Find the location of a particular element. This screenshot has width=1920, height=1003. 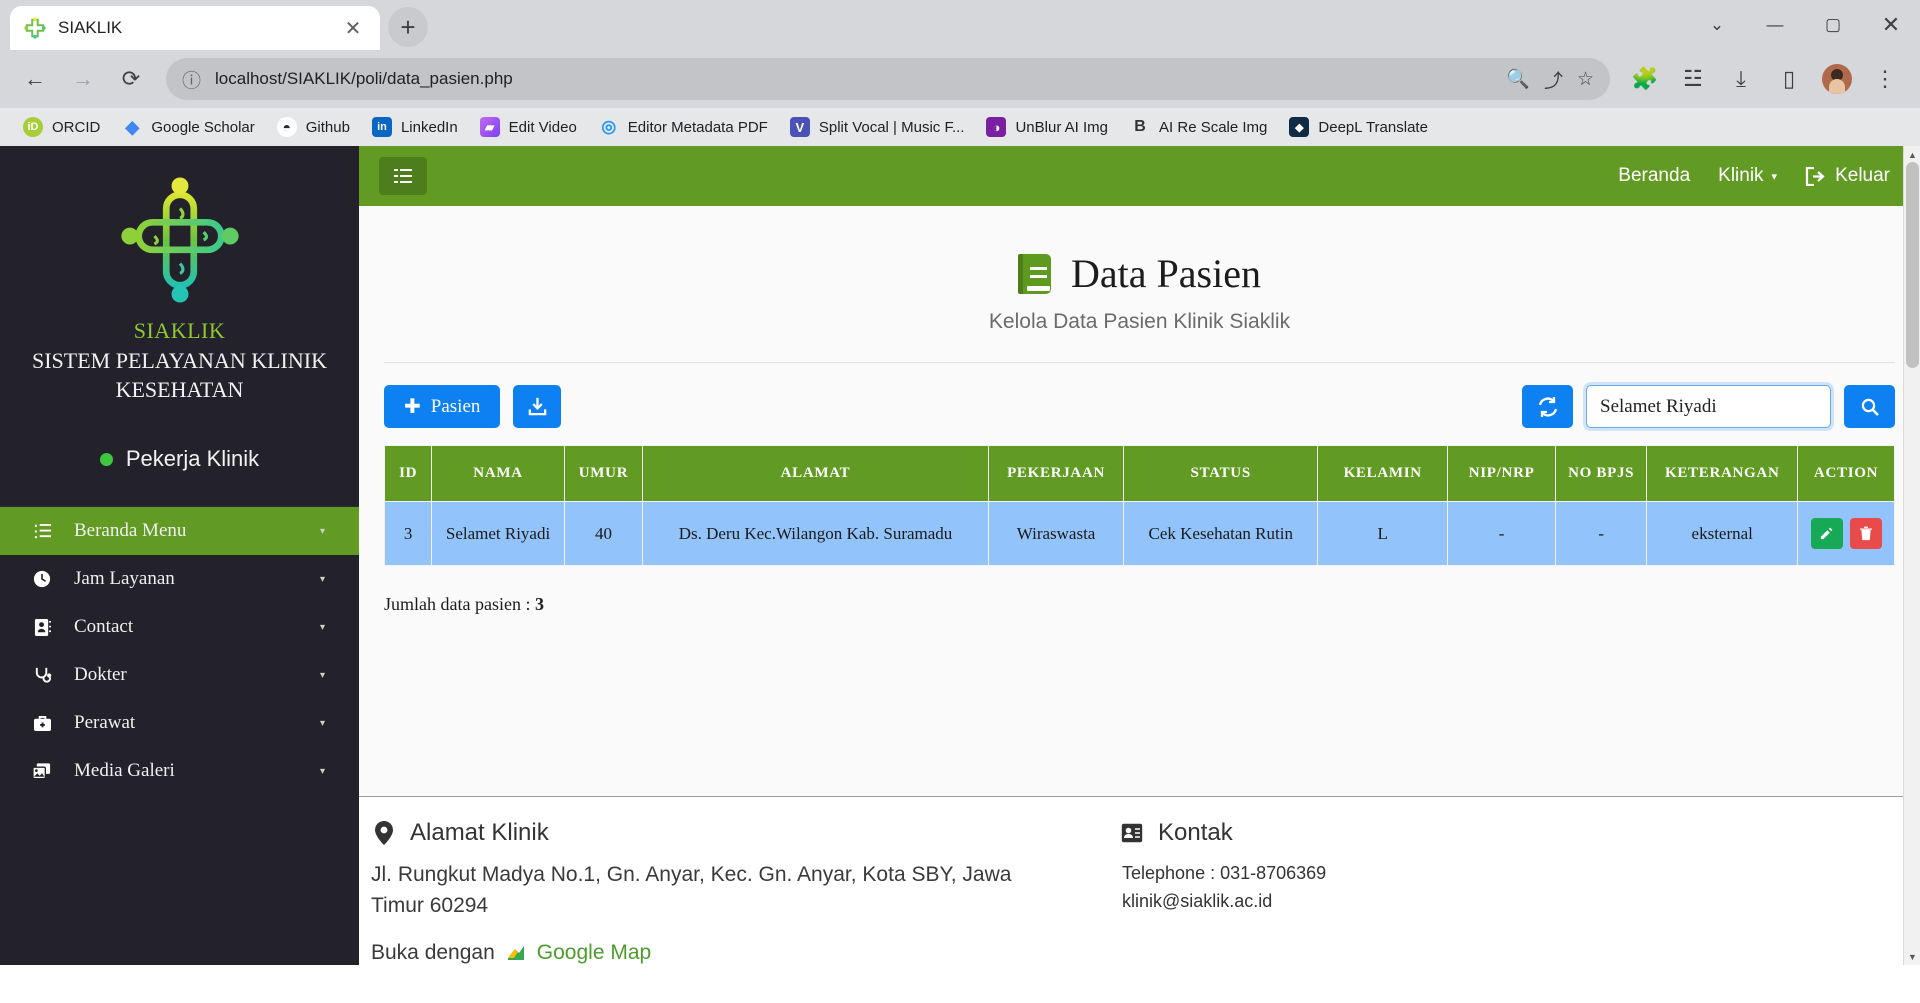

download-button is located at coordinates (537, 406).